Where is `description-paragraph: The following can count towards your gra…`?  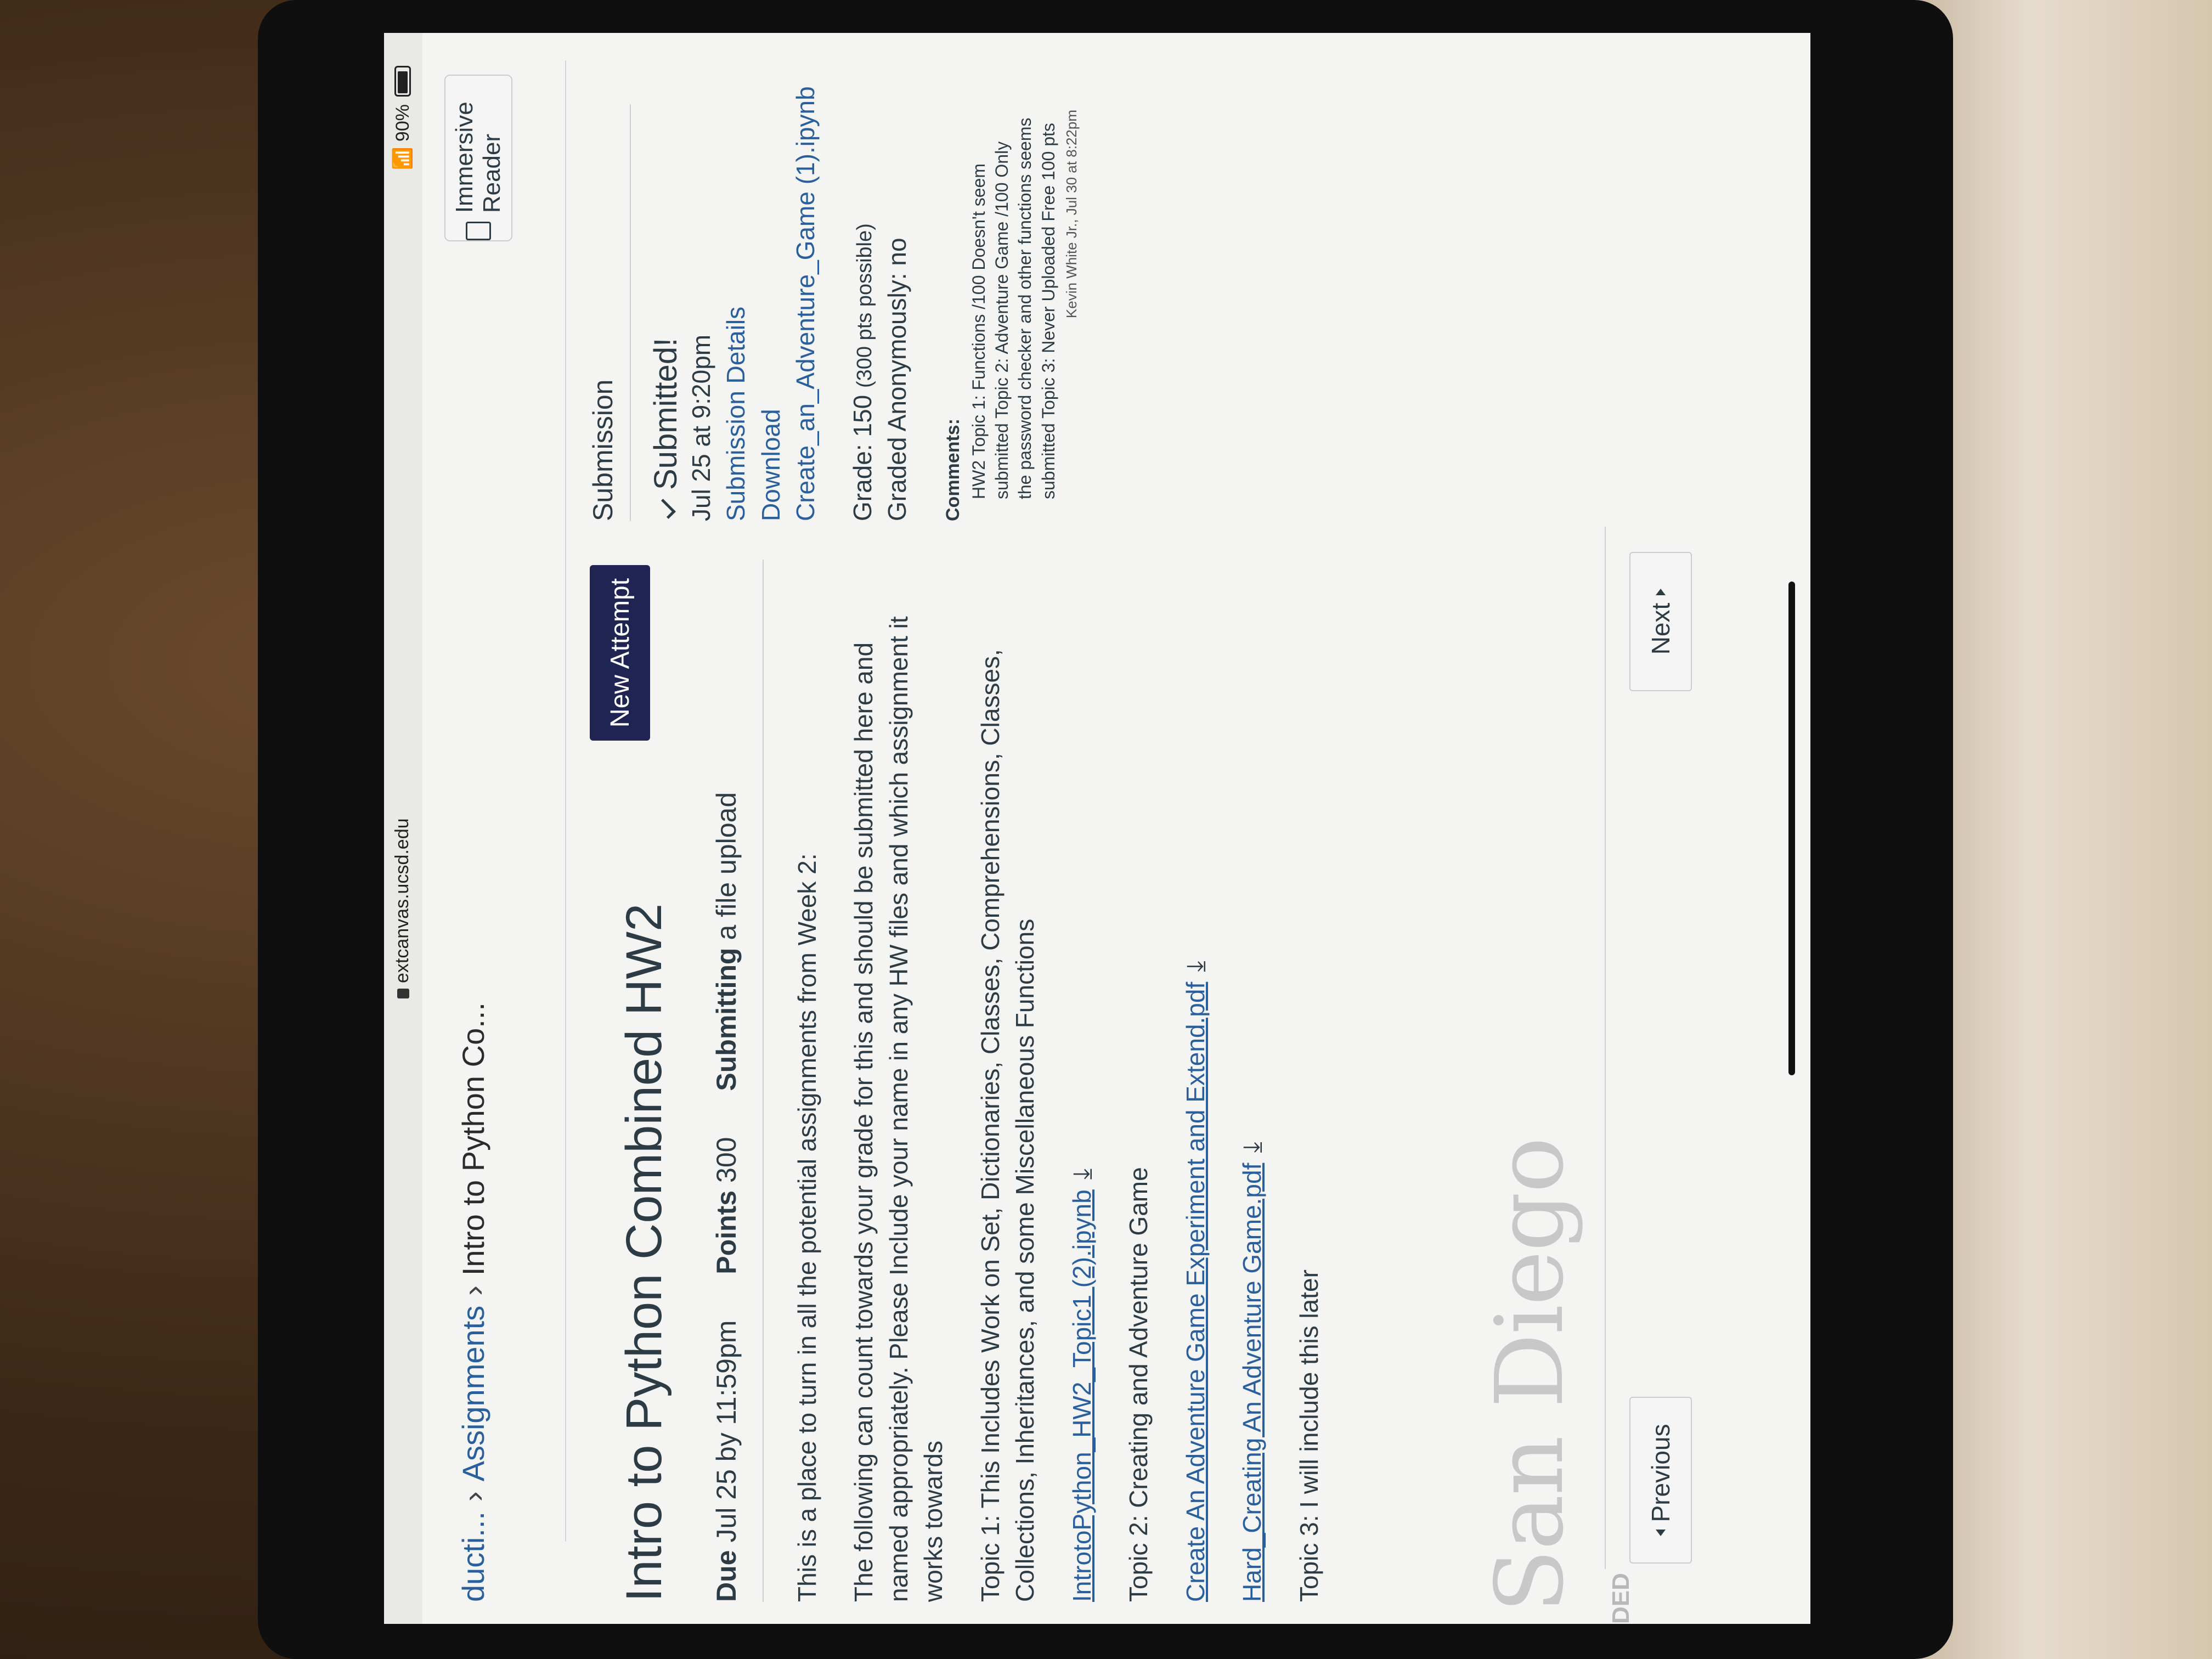 description-paragraph: The following can count towards your gra… is located at coordinates (899, 1109).